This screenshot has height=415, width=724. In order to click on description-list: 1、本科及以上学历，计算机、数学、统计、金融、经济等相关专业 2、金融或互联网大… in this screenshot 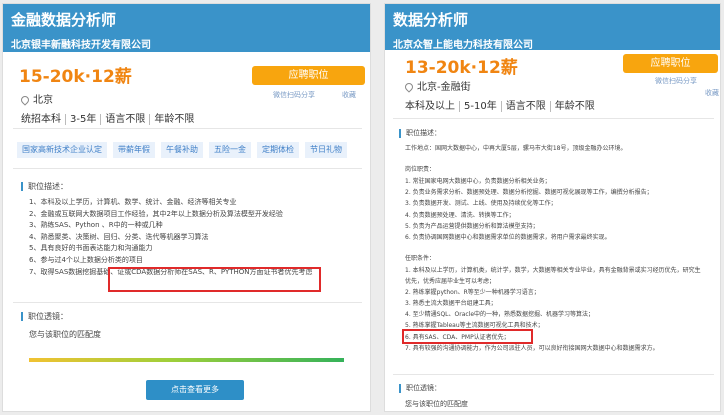, I will do `click(171, 237)`.